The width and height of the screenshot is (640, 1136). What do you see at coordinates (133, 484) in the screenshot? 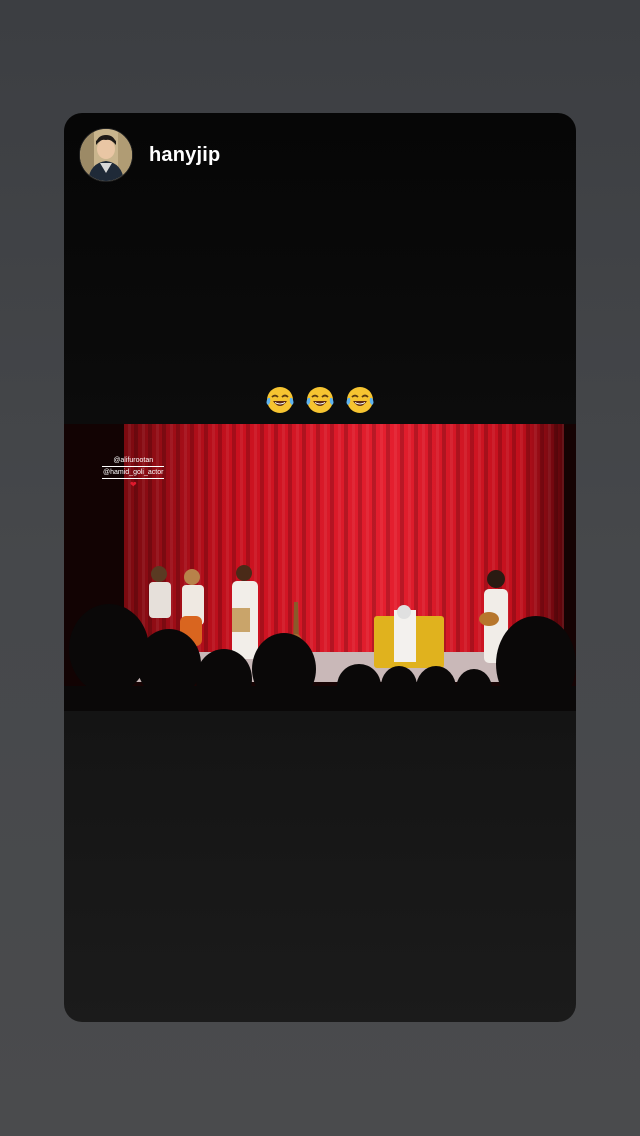
I see `heart-icon: ❤` at bounding box center [133, 484].